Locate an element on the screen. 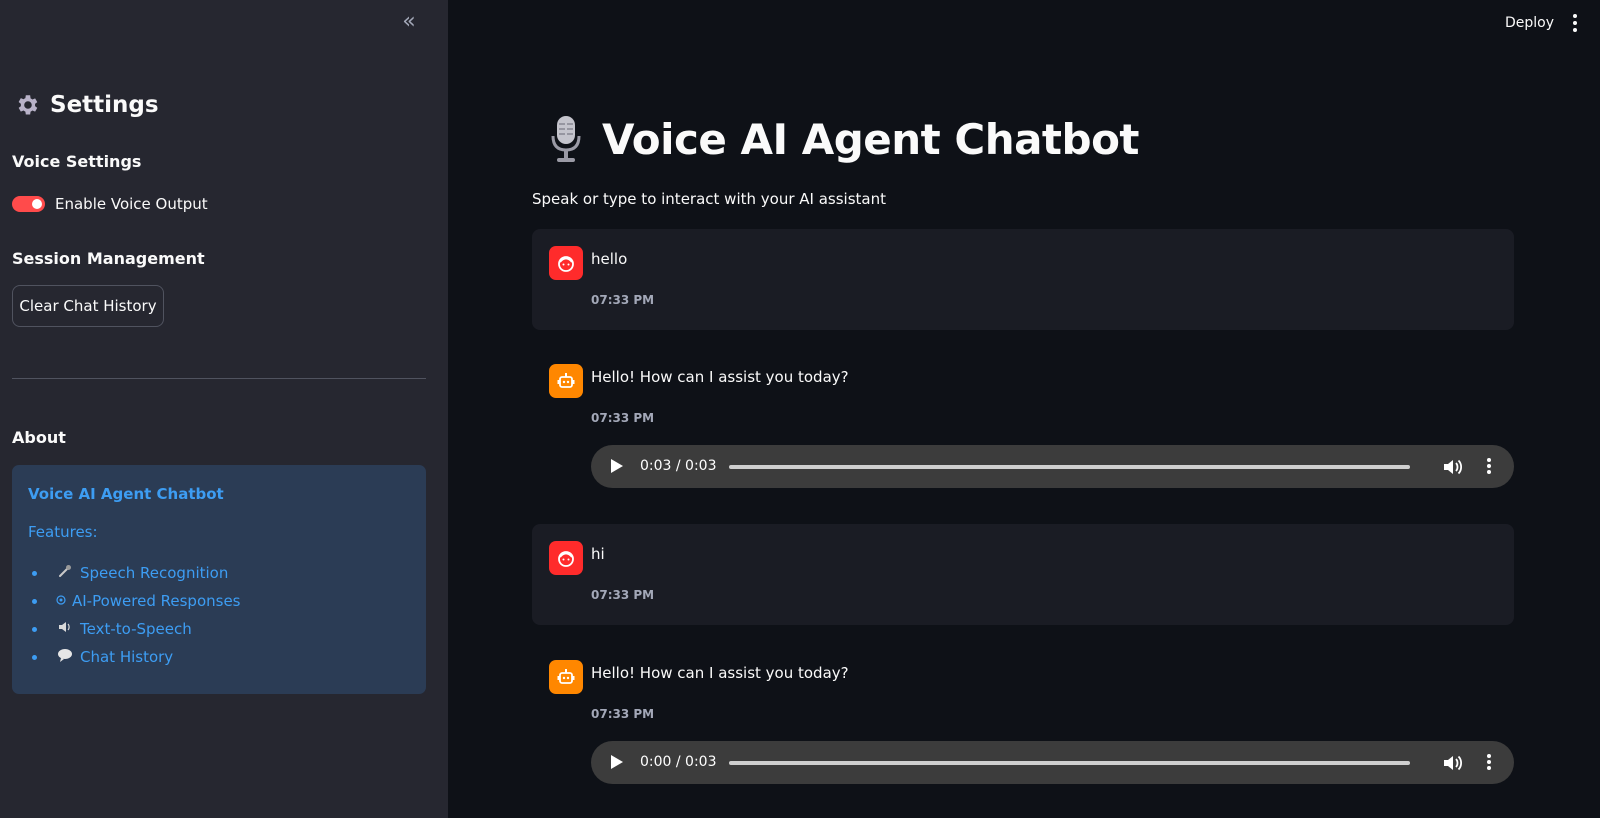 This screenshot has width=1600, height=818. features-label: Features: is located at coordinates (63, 532).